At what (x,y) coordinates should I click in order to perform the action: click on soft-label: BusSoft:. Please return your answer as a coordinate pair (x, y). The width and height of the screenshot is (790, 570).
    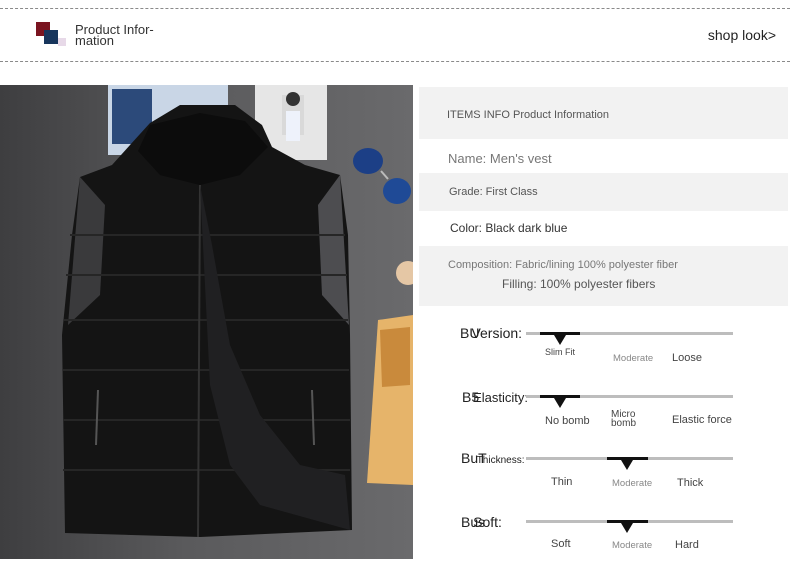
    Looking at the image, I should click on (481, 522).